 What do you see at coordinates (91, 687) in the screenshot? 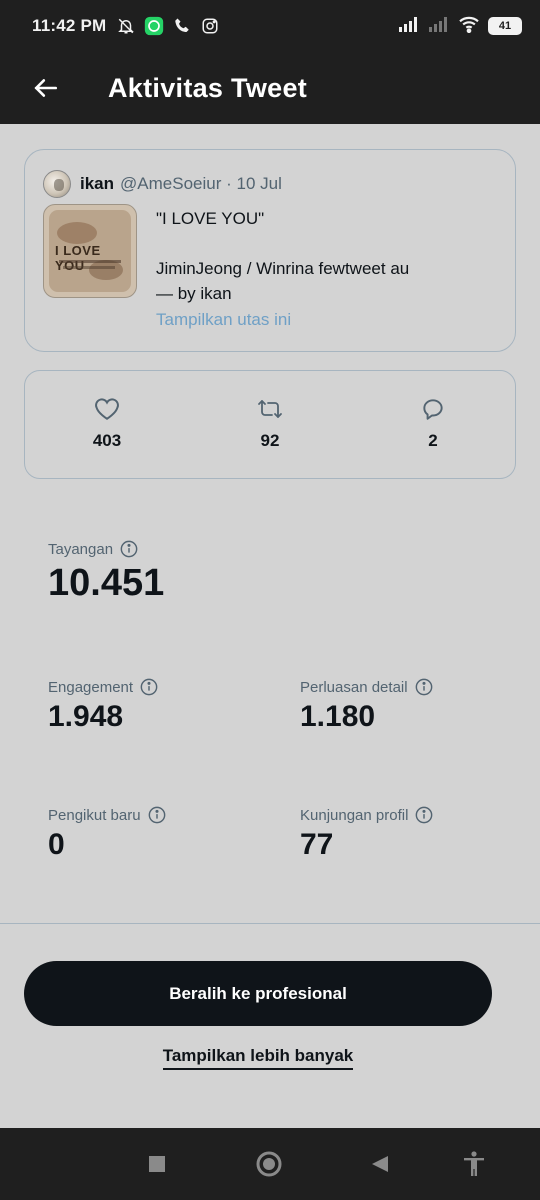
I see `engagement-label: Engagement` at bounding box center [91, 687].